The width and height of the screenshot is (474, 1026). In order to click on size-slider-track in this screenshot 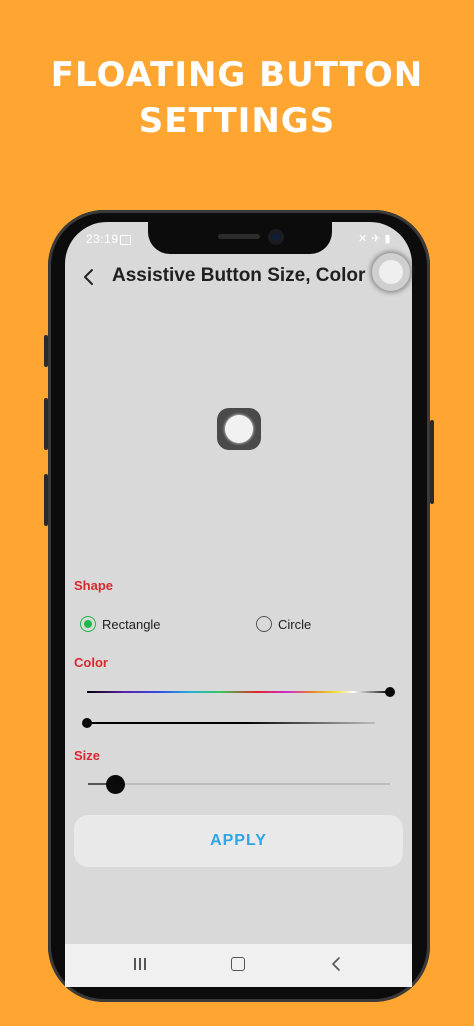, I will do `click(239, 784)`.